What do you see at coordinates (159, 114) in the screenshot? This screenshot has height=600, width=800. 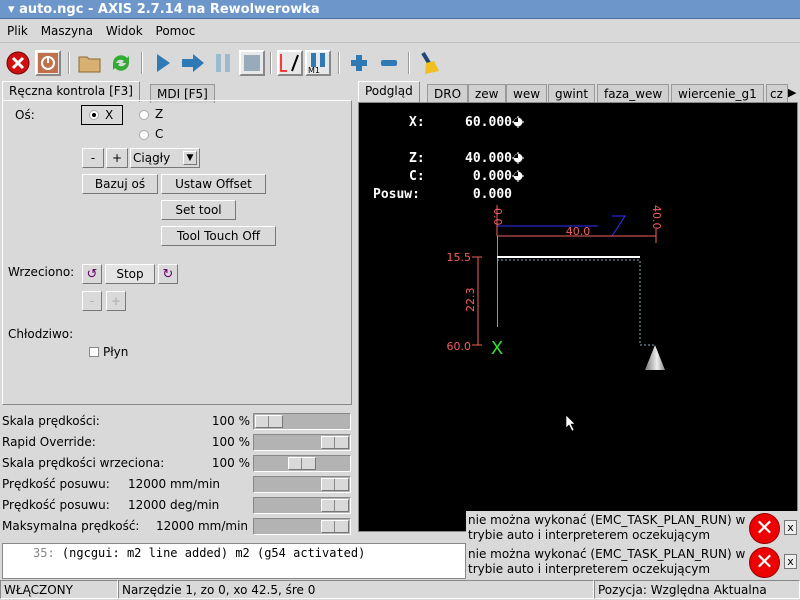 I see `axis-z-label: Z` at bounding box center [159, 114].